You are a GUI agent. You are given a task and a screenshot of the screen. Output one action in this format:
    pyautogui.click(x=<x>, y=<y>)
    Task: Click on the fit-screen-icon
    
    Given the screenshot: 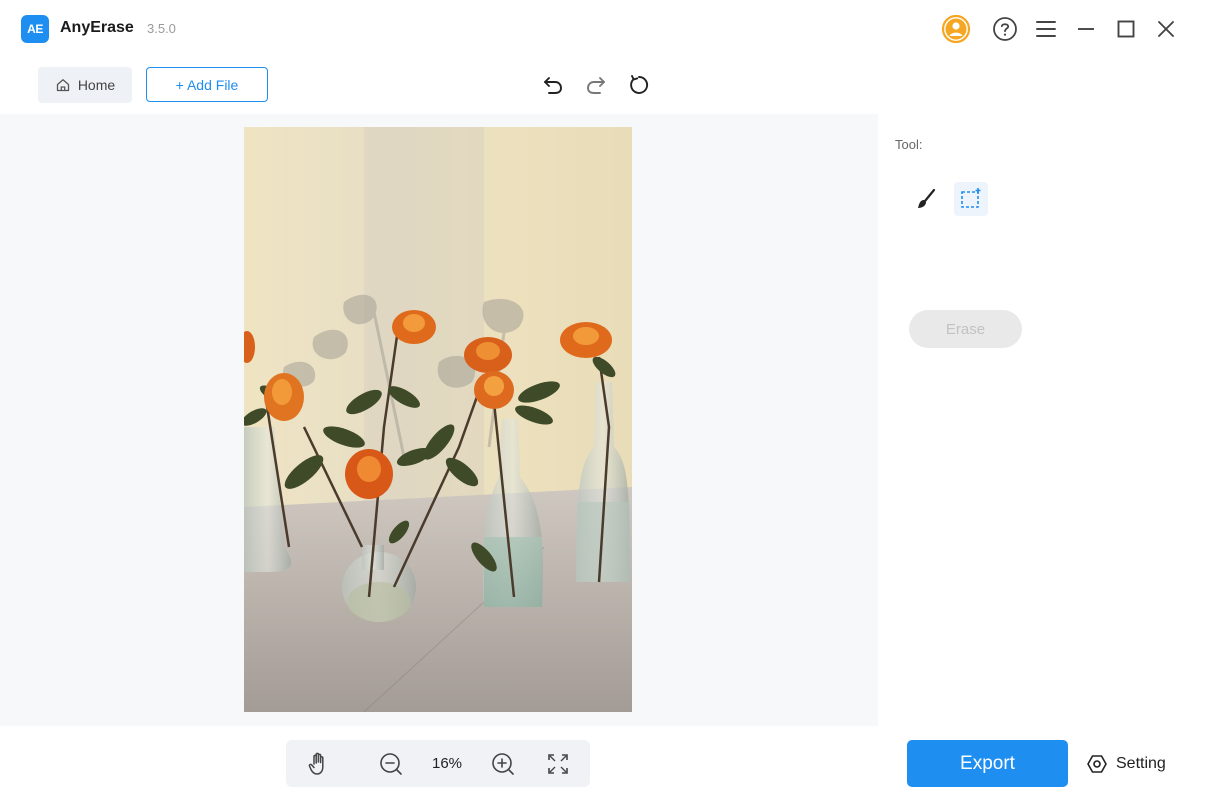 What is the action you would take?
    pyautogui.click(x=558, y=764)
    